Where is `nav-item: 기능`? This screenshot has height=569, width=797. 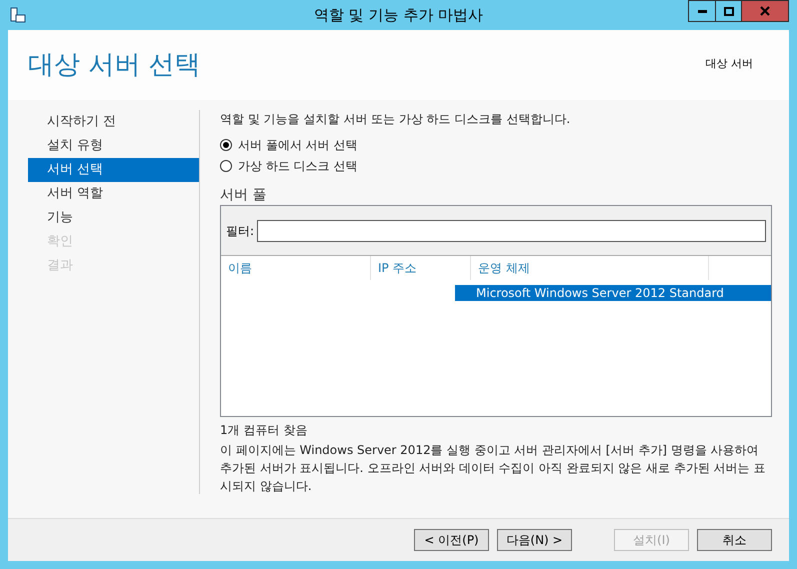 nav-item: 기능 is located at coordinates (113, 218).